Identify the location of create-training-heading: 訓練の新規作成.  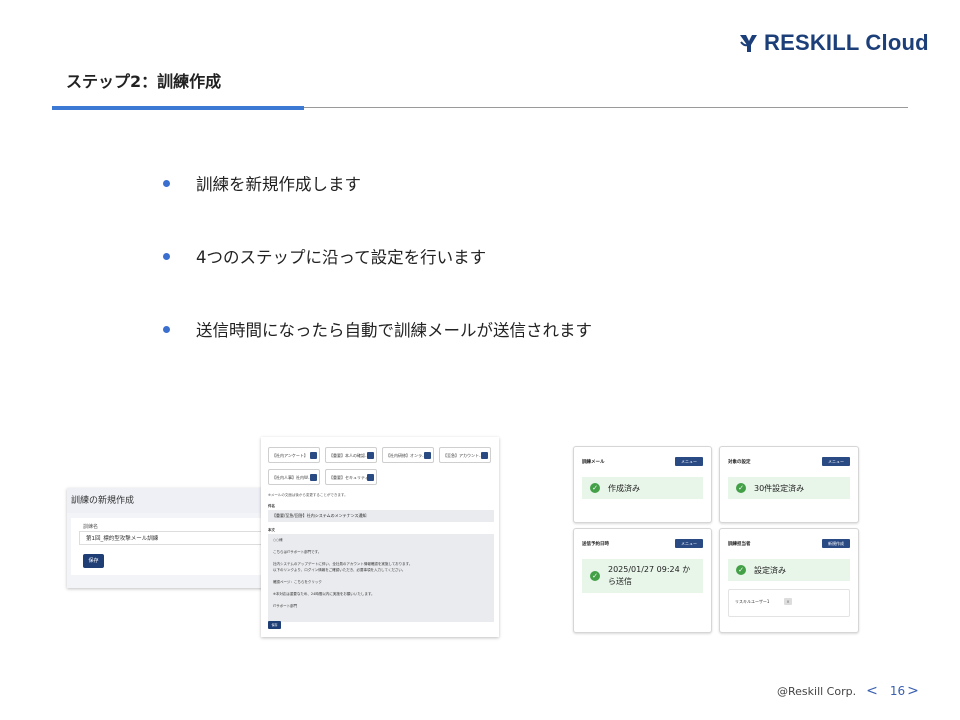
(167, 500).